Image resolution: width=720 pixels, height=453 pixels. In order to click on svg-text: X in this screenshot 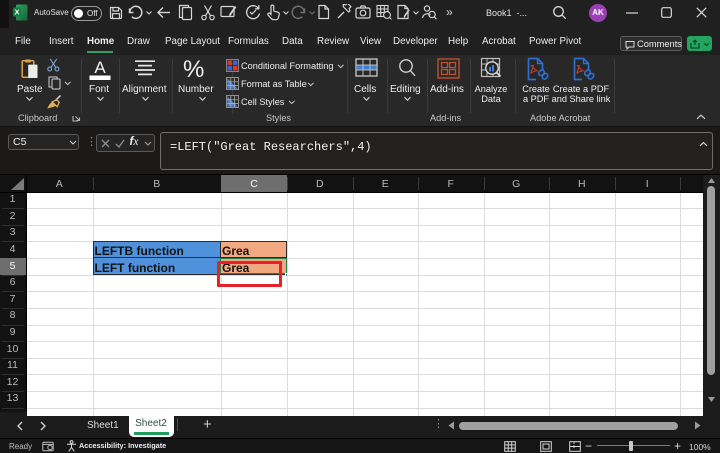, I will do `click(16, 12)`.